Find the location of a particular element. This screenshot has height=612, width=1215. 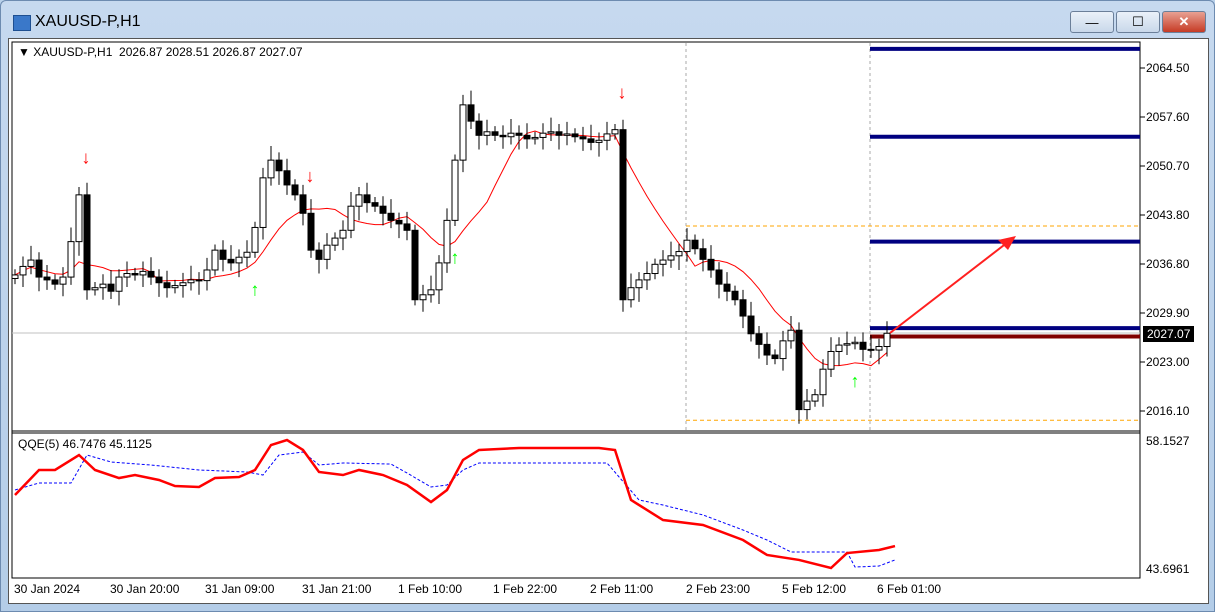

qqe-max-label: 58.1527 is located at coordinates (1168, 441).